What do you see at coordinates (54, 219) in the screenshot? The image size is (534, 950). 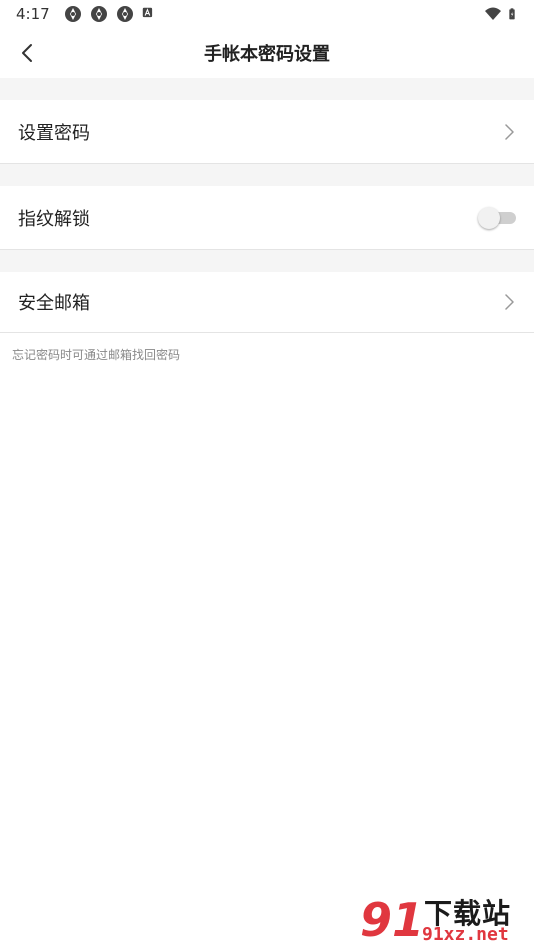 I see `fingerprint-unlock-label: 指纹解锁` at bounding box center [54, 219].